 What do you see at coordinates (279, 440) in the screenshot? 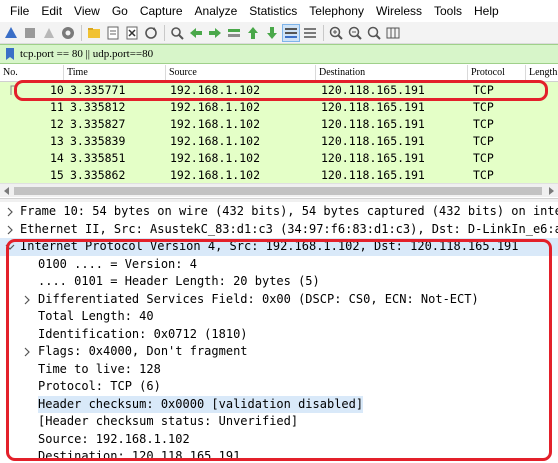
I see `tree-item-source: Source: 192.168.1.102` at bounding box center [279, 440].